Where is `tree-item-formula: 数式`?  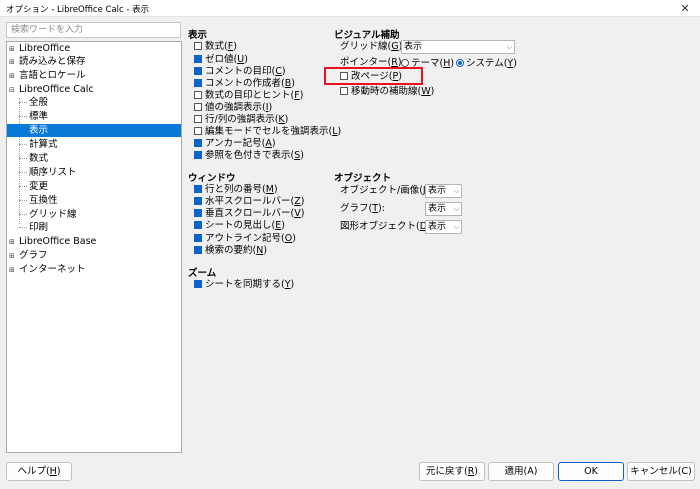 tree-item-formula: 数式 is located at coordinates (94, 158).